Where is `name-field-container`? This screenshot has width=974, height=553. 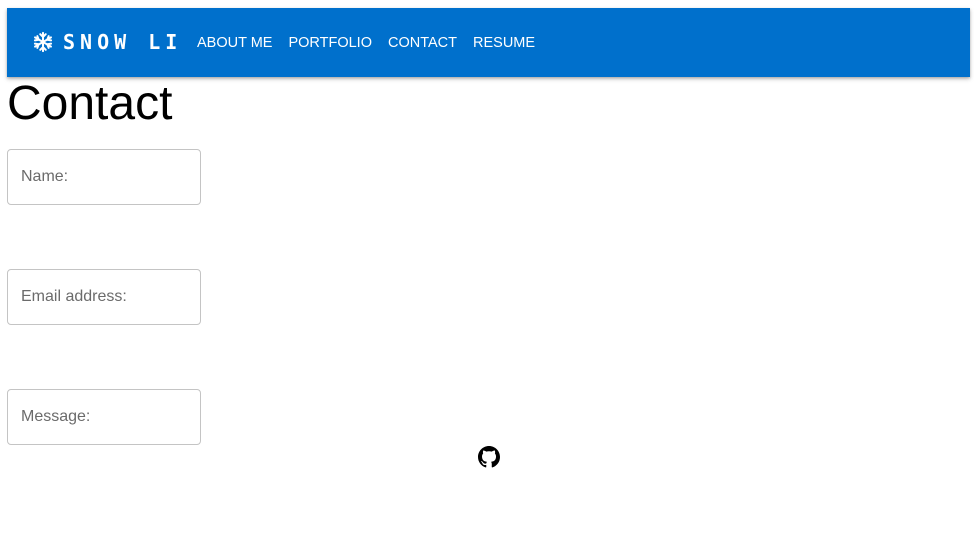
name-field-container is located at coordinates (104, 177).